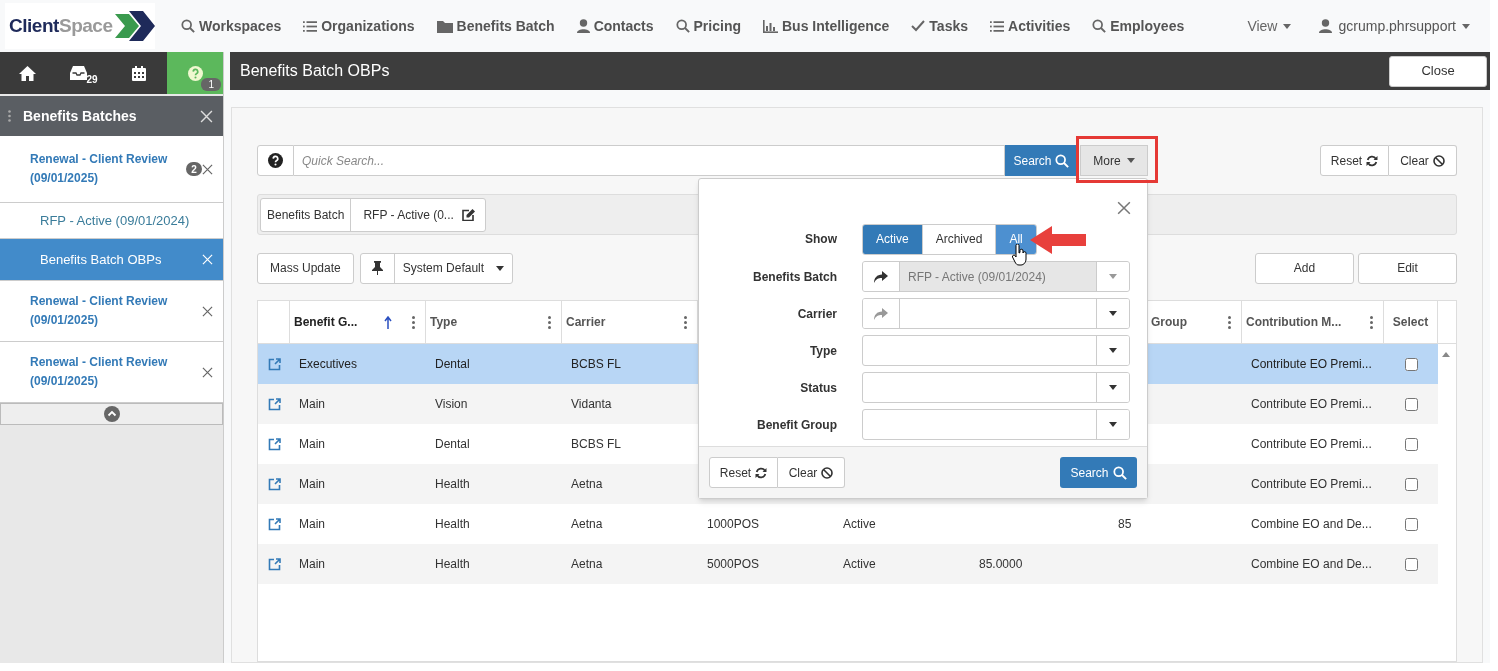 The image size is (1498, 671). Describe the element at coordinates (1169, 322) in the screenshot. I see `column-header: Group` at that location.